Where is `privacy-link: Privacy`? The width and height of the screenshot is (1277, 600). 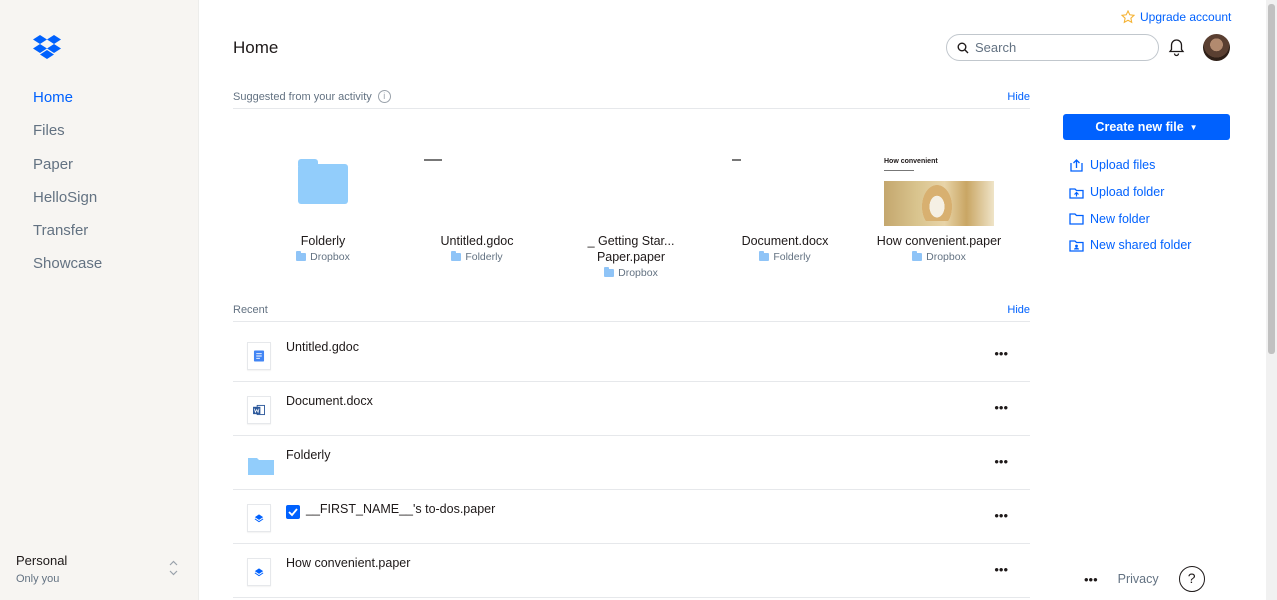
privacy-link: Privacy is located at coordinates (1138, 579).